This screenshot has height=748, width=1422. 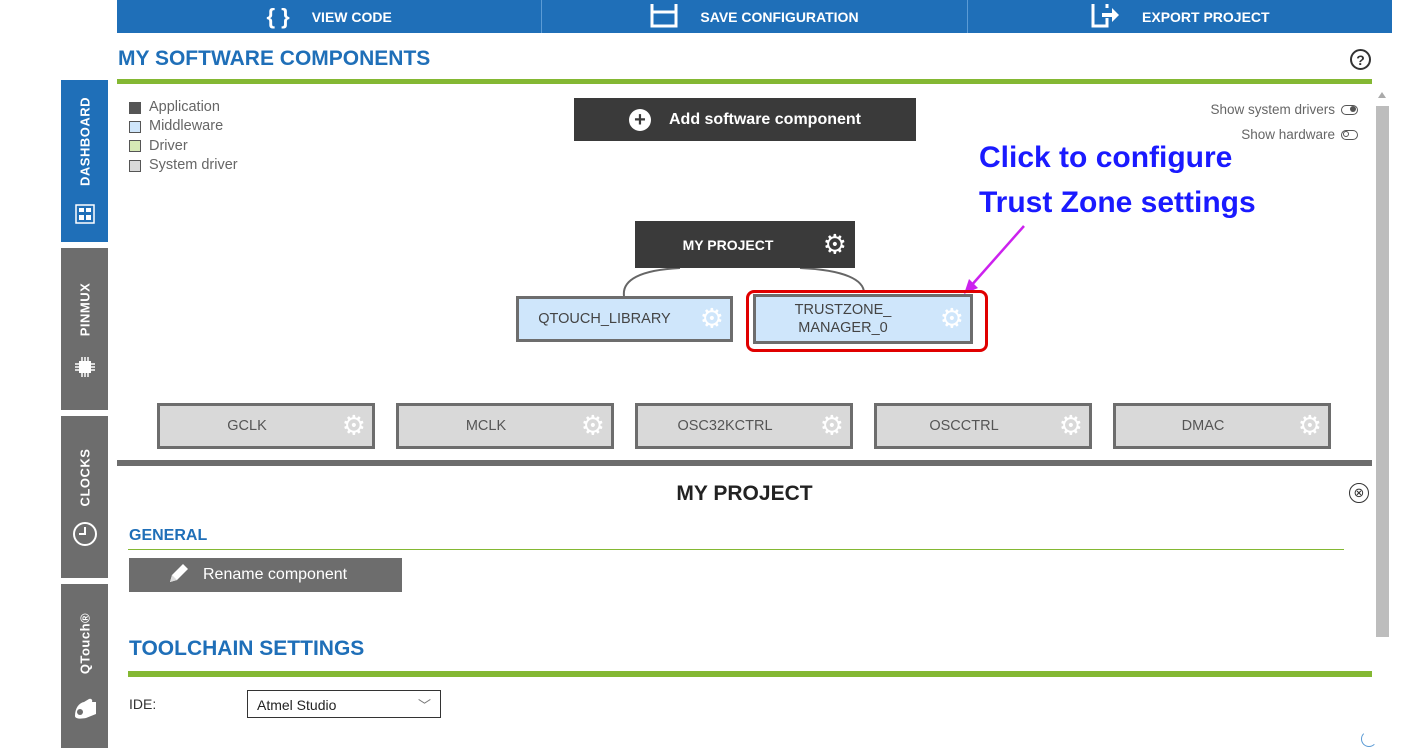 I want to click on loading-spinner-icon, so click(x=1369, y=739).